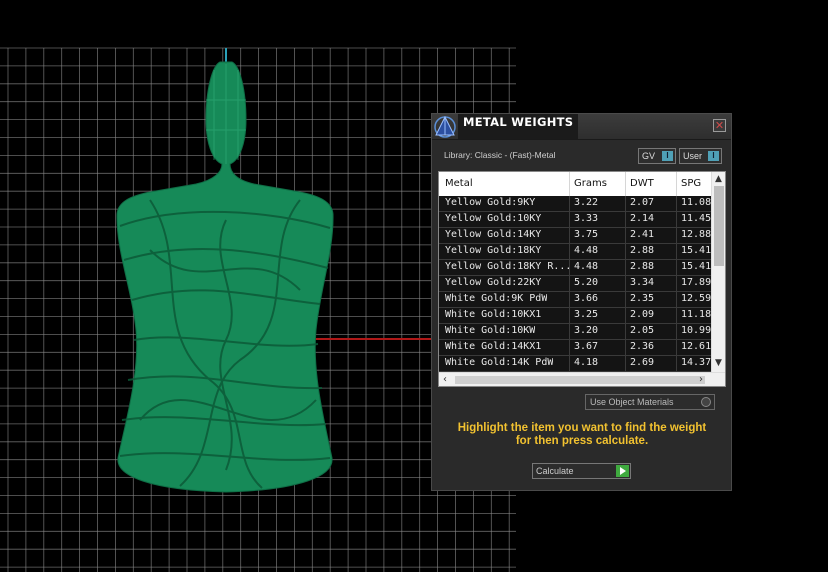 This screenshot has width=828, height=572. Describe the element at coordinates (642, 234) in the screenshot. I see `cell-dwt: 2.41` at that location.